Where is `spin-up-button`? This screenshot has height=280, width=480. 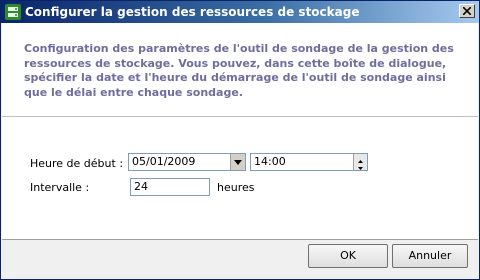
spin-up-button is located at coordinates (360, 158).